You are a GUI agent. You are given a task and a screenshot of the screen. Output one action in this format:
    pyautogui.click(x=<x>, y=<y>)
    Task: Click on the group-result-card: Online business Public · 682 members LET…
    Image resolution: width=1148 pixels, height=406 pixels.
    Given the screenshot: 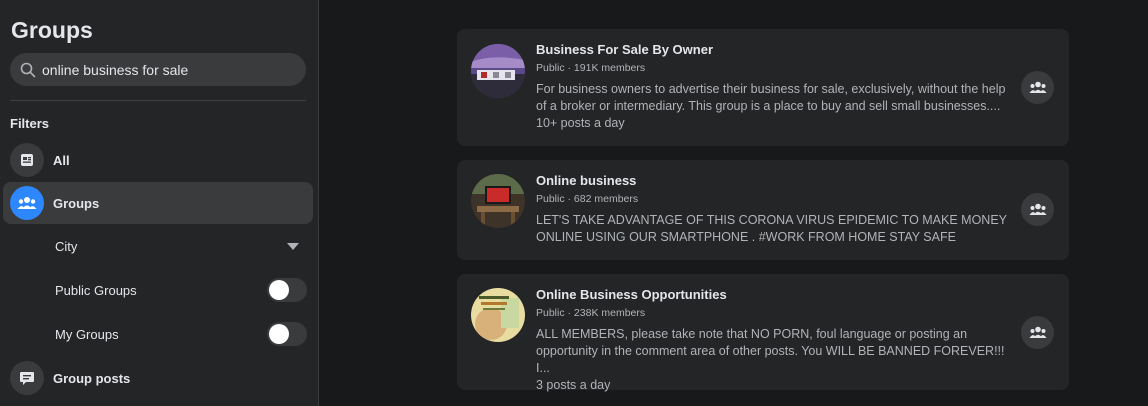 What is the action you would take?
    pyautogui.click(x=763, y=210)
    